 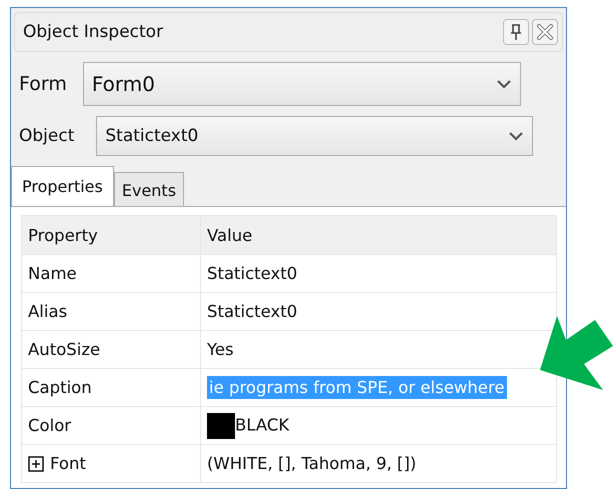 What do you see at coordinates (262, 424) in the screenshot?
I see `property-value: BLACK` at bounding box center [262, 424].